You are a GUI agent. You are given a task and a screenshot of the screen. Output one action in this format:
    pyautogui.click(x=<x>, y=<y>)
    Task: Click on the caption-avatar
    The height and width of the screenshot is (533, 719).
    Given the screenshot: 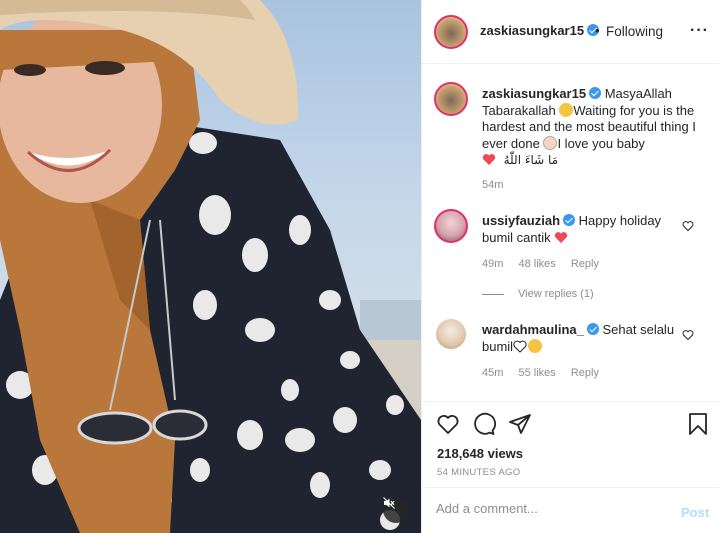 What is the action you would take?
    pyautogui.click(x=451, y=99)
    